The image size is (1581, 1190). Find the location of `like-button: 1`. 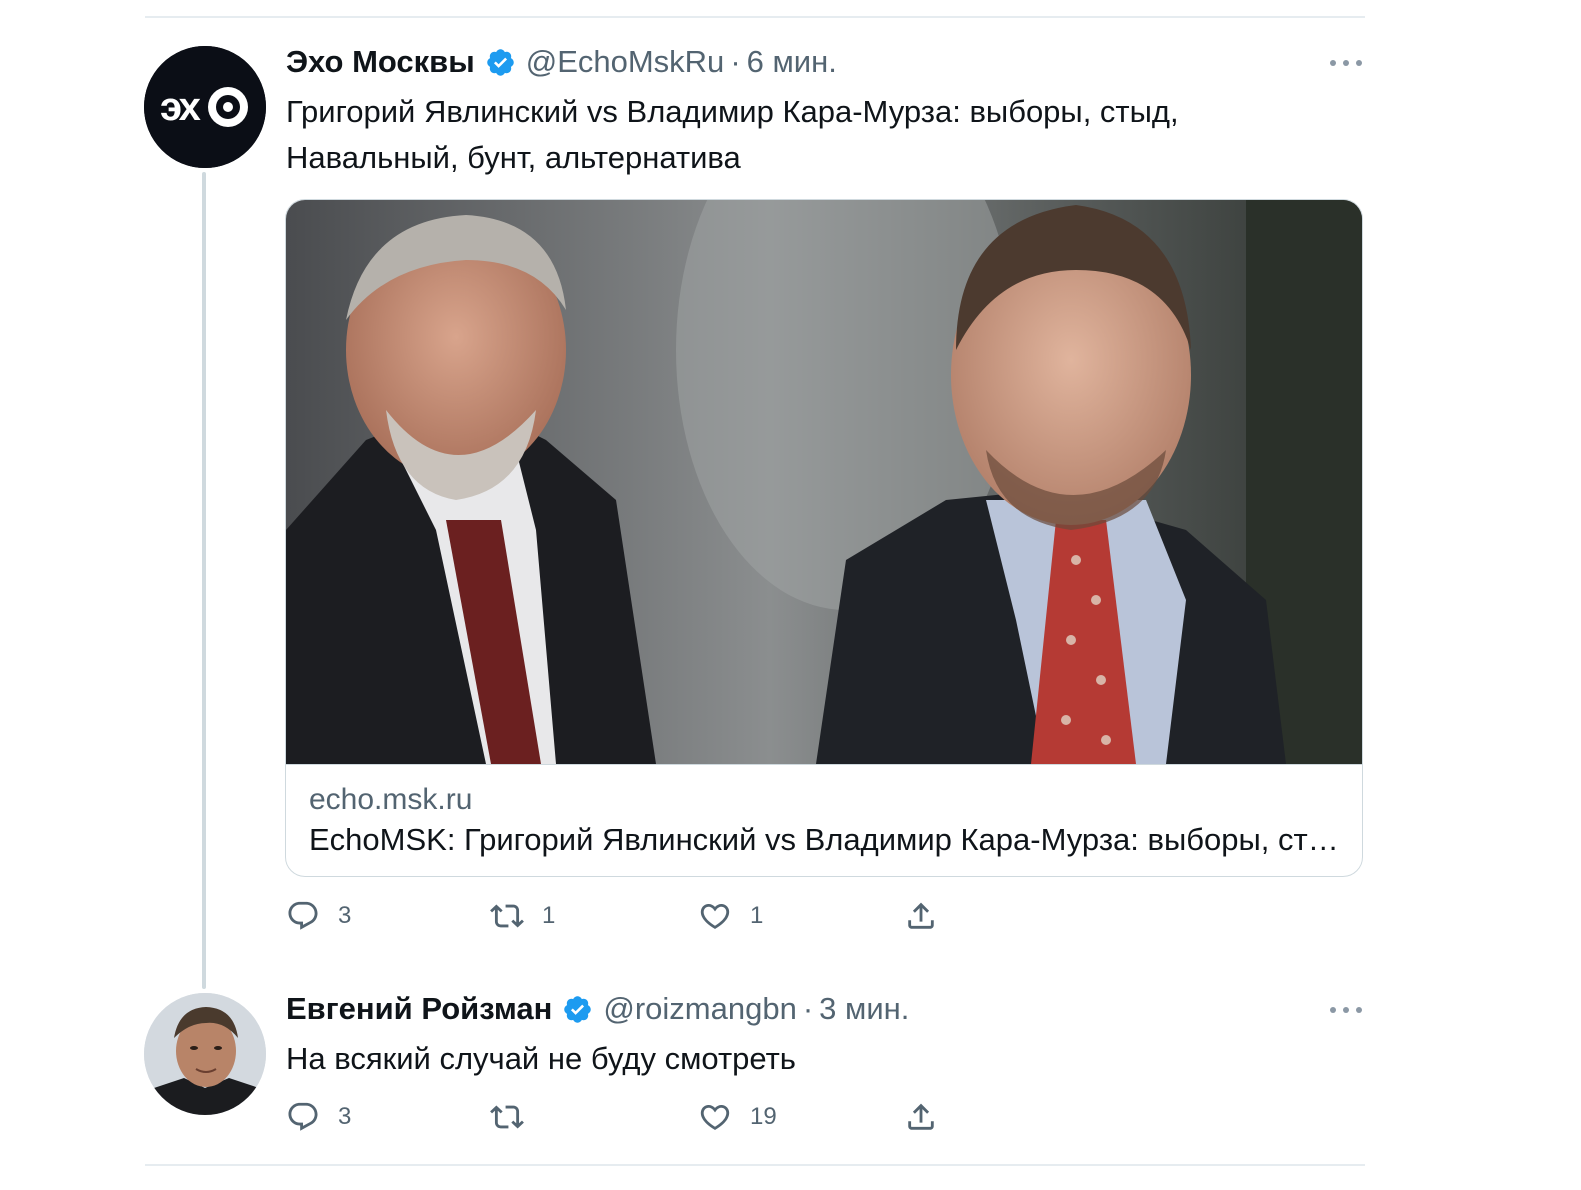

like-button: 1 is located at coordinates (730, 916).